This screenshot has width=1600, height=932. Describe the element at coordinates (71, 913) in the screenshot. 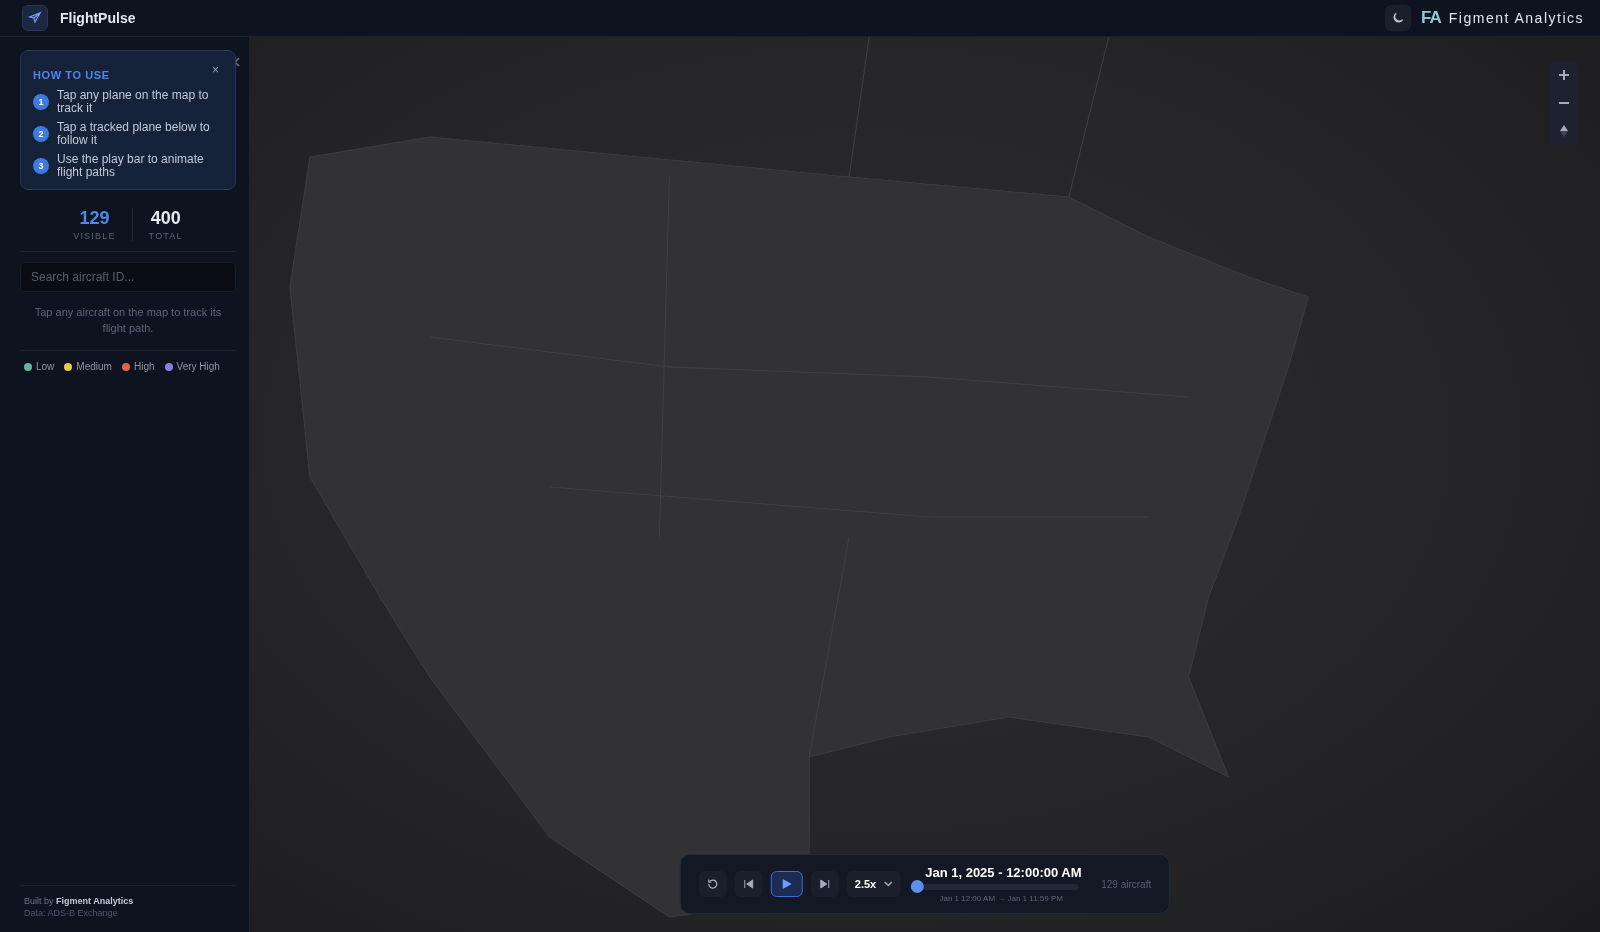

I see `data-source-text: Data: ADS-B Exchange` at that location.